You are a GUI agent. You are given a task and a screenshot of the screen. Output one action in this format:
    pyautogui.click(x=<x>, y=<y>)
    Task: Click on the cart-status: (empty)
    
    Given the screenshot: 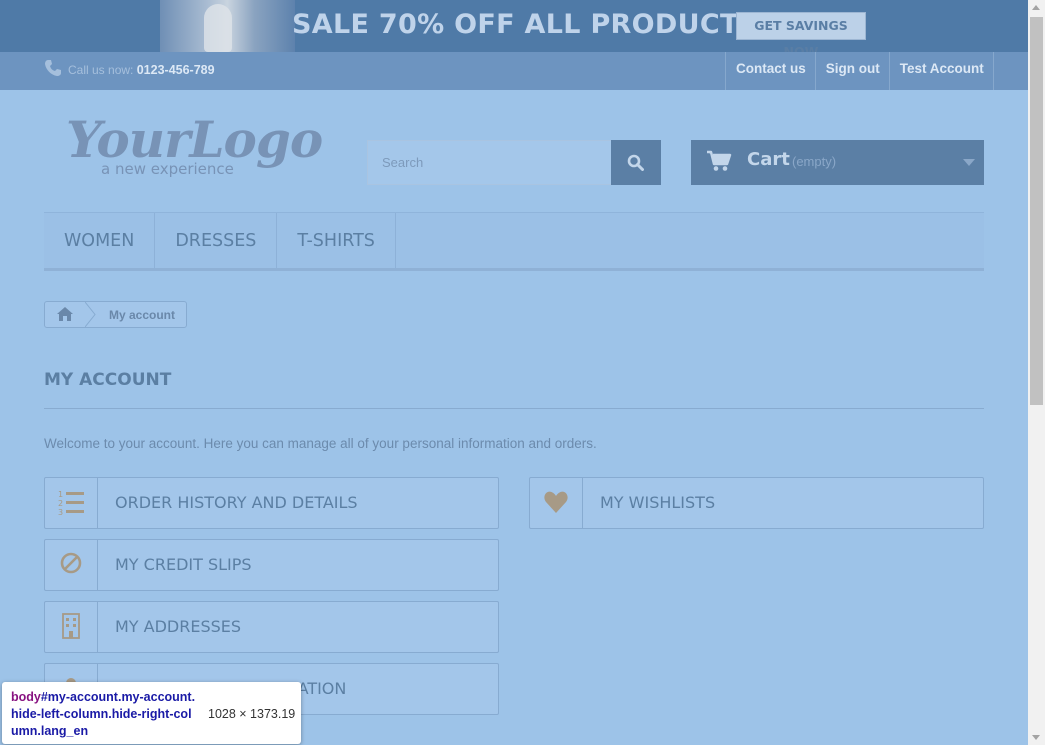 What is the action you would take?
    pyautogui.click(x=814, y=161)
    